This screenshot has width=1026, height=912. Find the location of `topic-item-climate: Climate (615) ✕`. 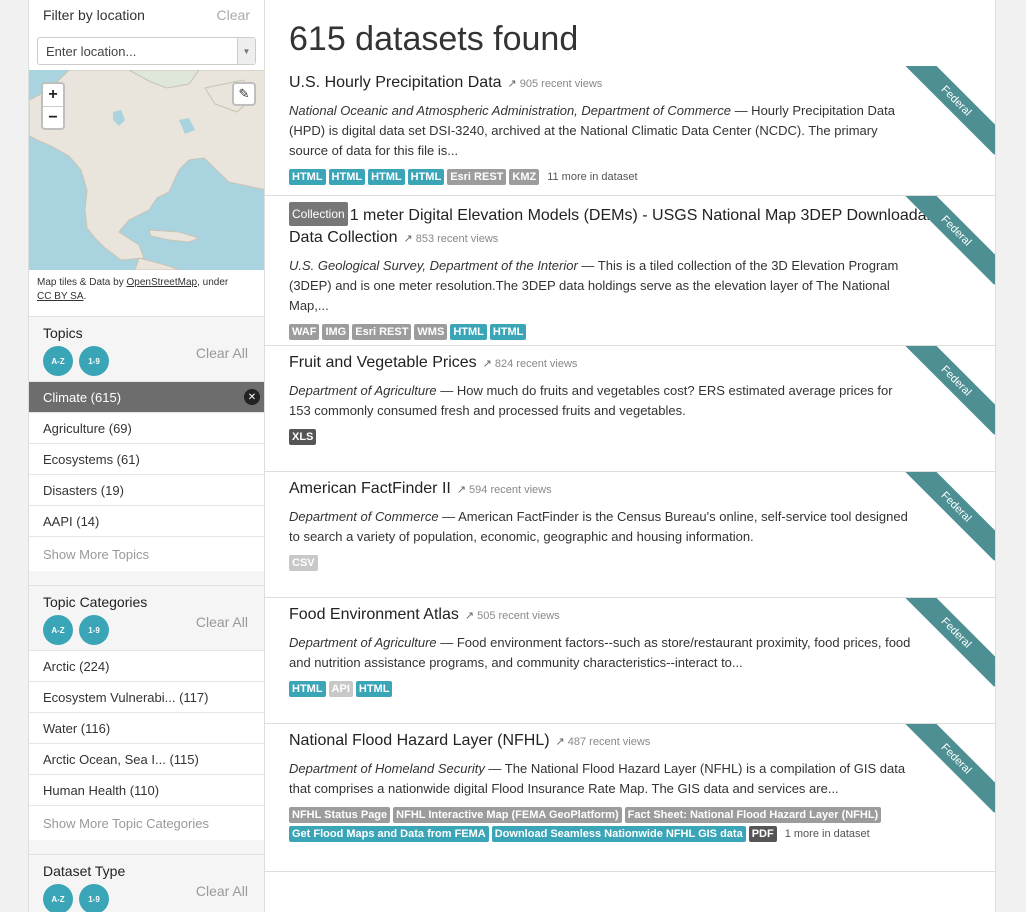

topic-item-climate: Climate (615) ✕ is located at coordinates (146, 396).